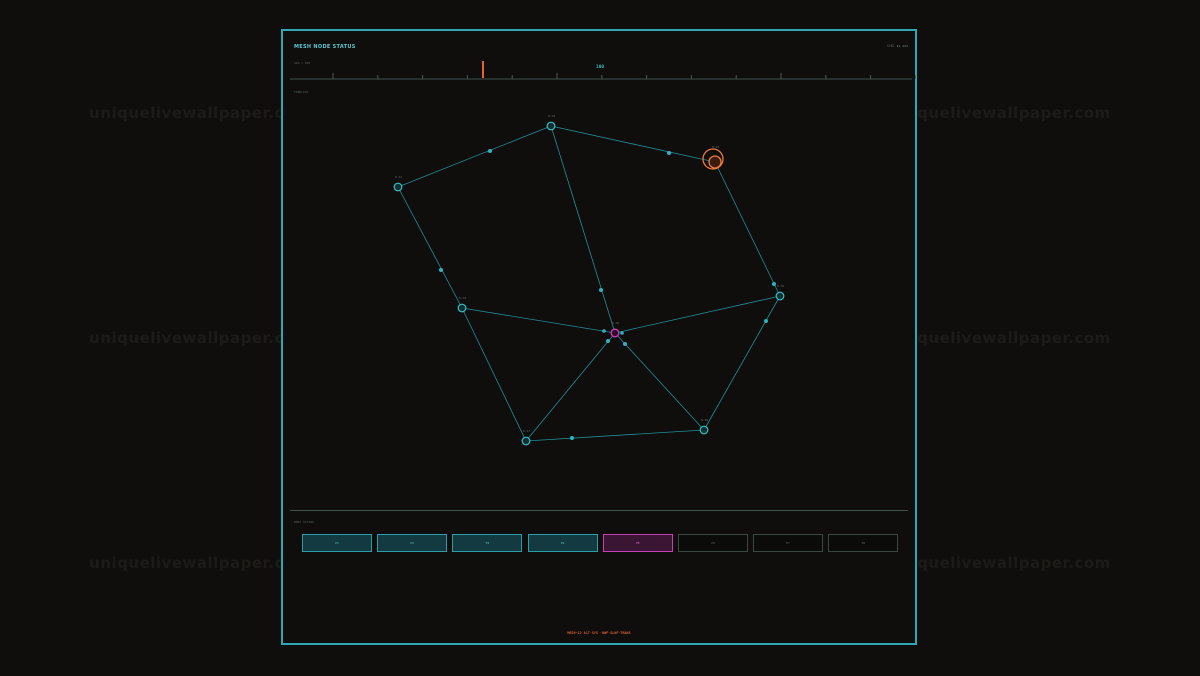  Describe the element at coordinates (788, 543) in the screenshot. I see `port-cell-7: P7` at that location.